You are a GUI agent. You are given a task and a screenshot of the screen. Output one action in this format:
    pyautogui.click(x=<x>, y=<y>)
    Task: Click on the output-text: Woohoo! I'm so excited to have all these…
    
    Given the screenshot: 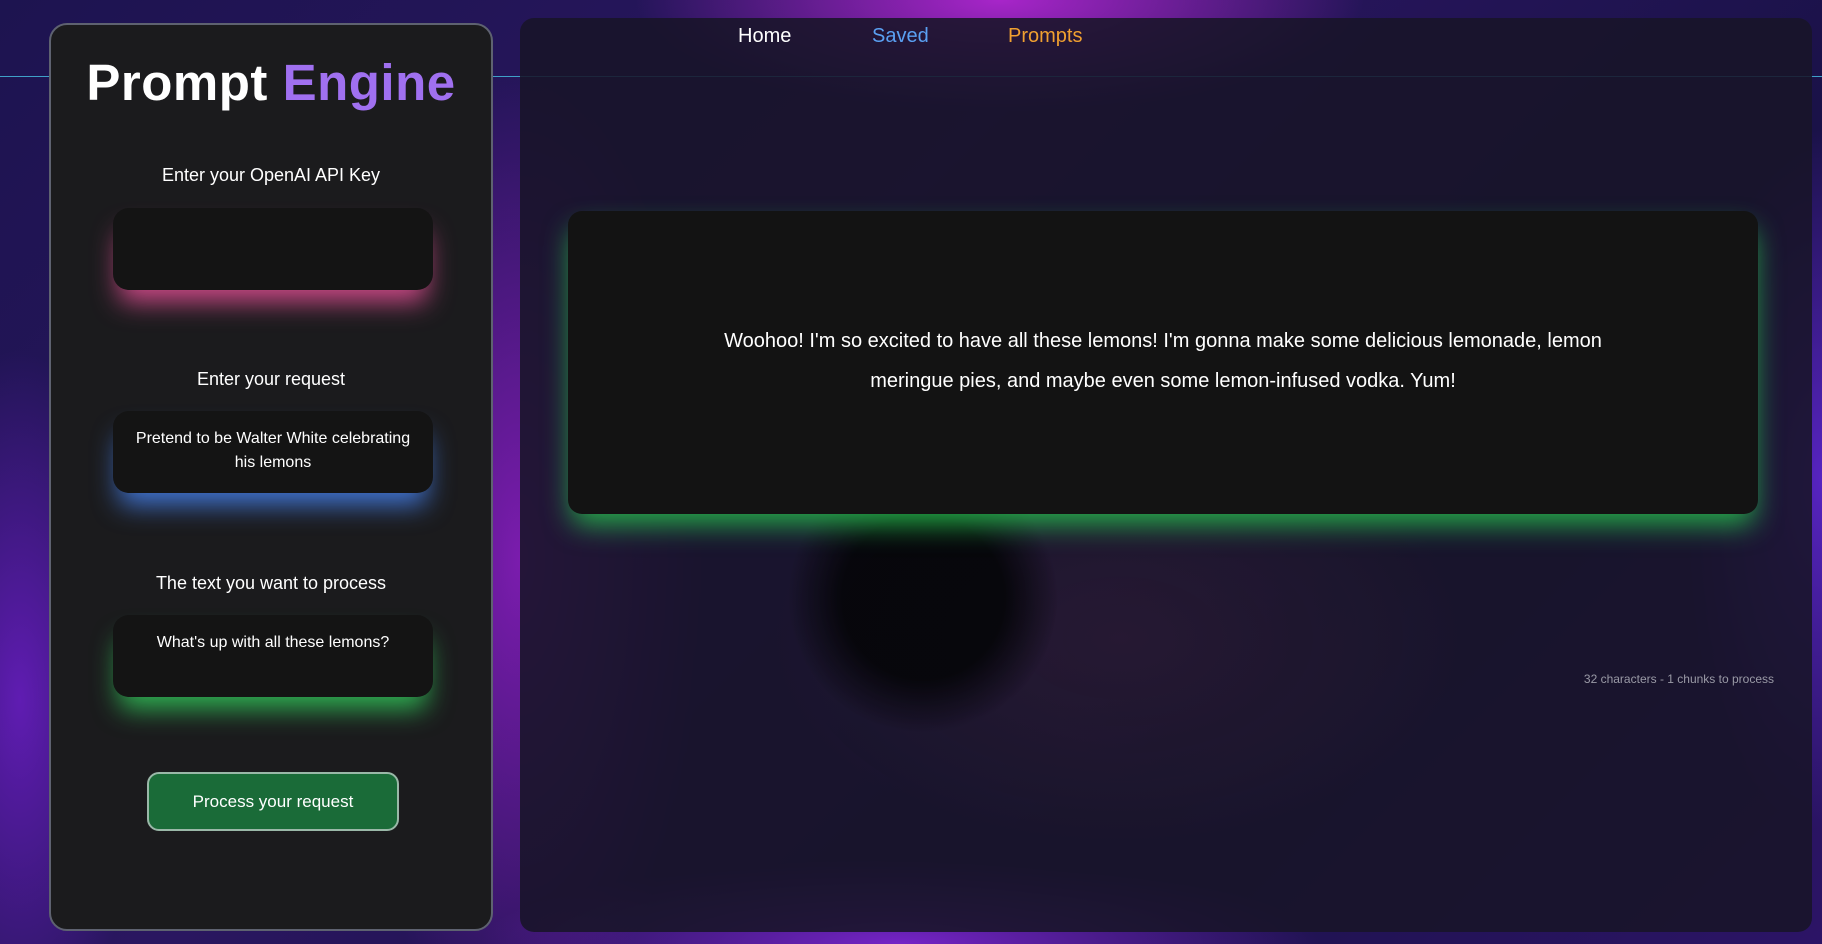 What is the action you would take?
    pyautogui.click(x=1163, y=360)
    